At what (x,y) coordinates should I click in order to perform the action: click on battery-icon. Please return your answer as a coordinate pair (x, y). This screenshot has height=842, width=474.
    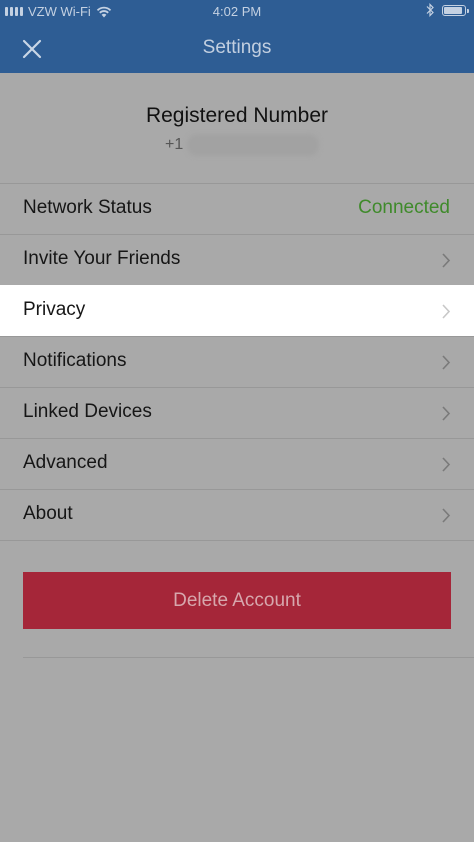
    Looking at the image, I should click on (455, 10).